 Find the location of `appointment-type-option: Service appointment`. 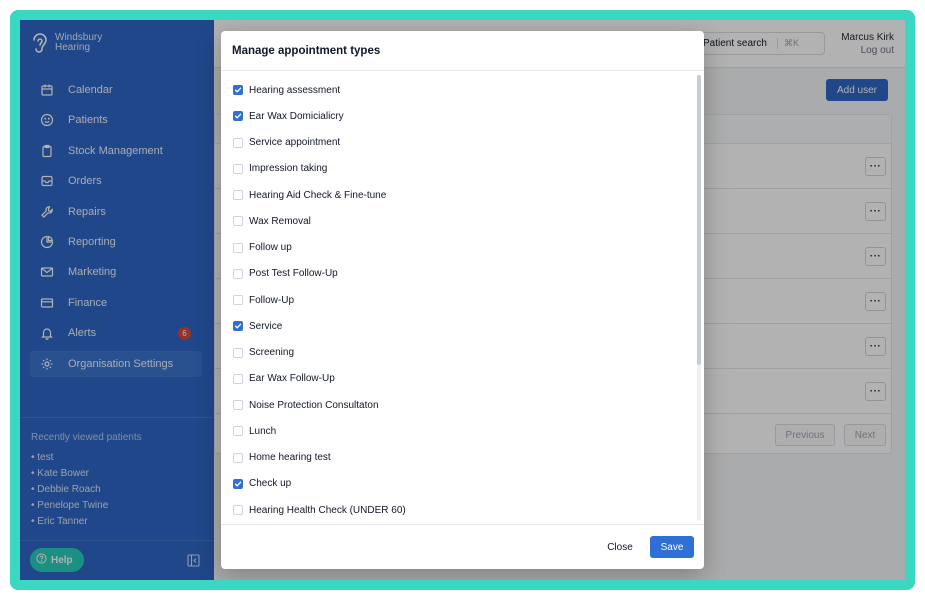

appointment-type-option: Service appointment is located at coordinates (286, 143).